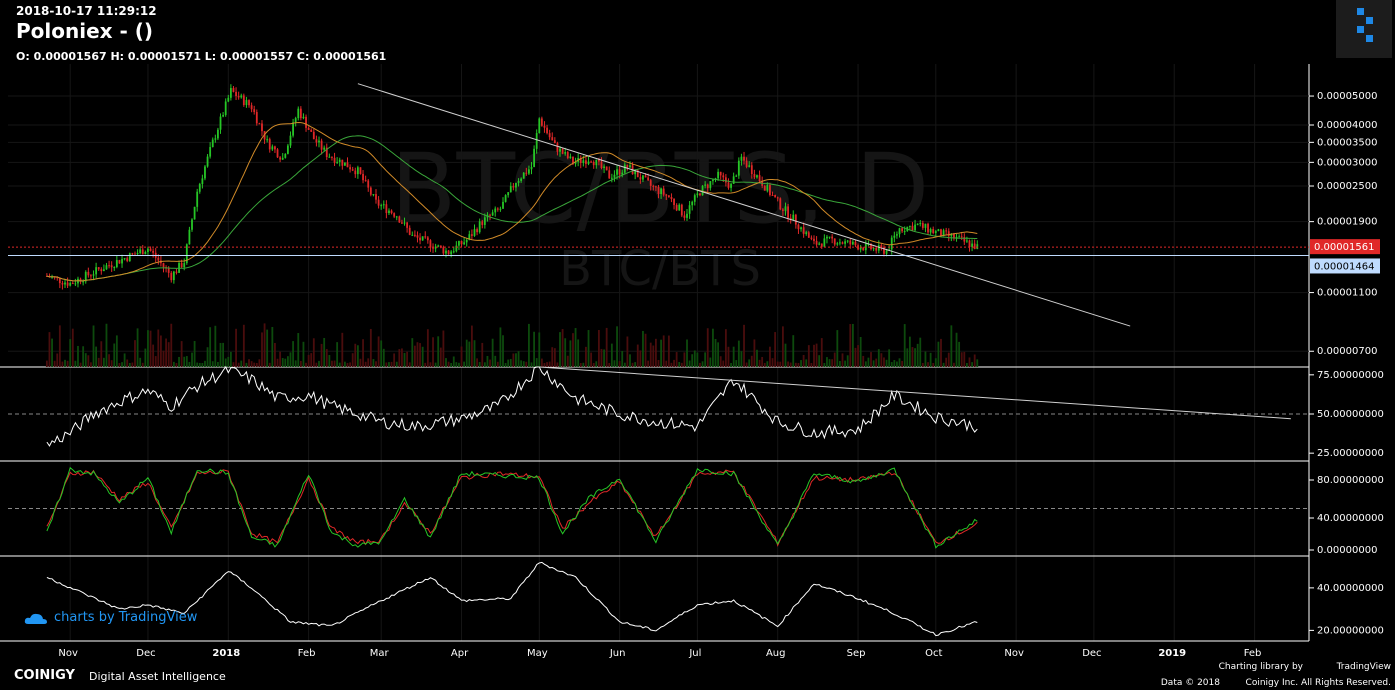 The width and height of the screenshot is (1395, 690). Describe the element at coordinates (1190, 683) in the screenshot. I see `copyright-label: Data © 2018` at that location.